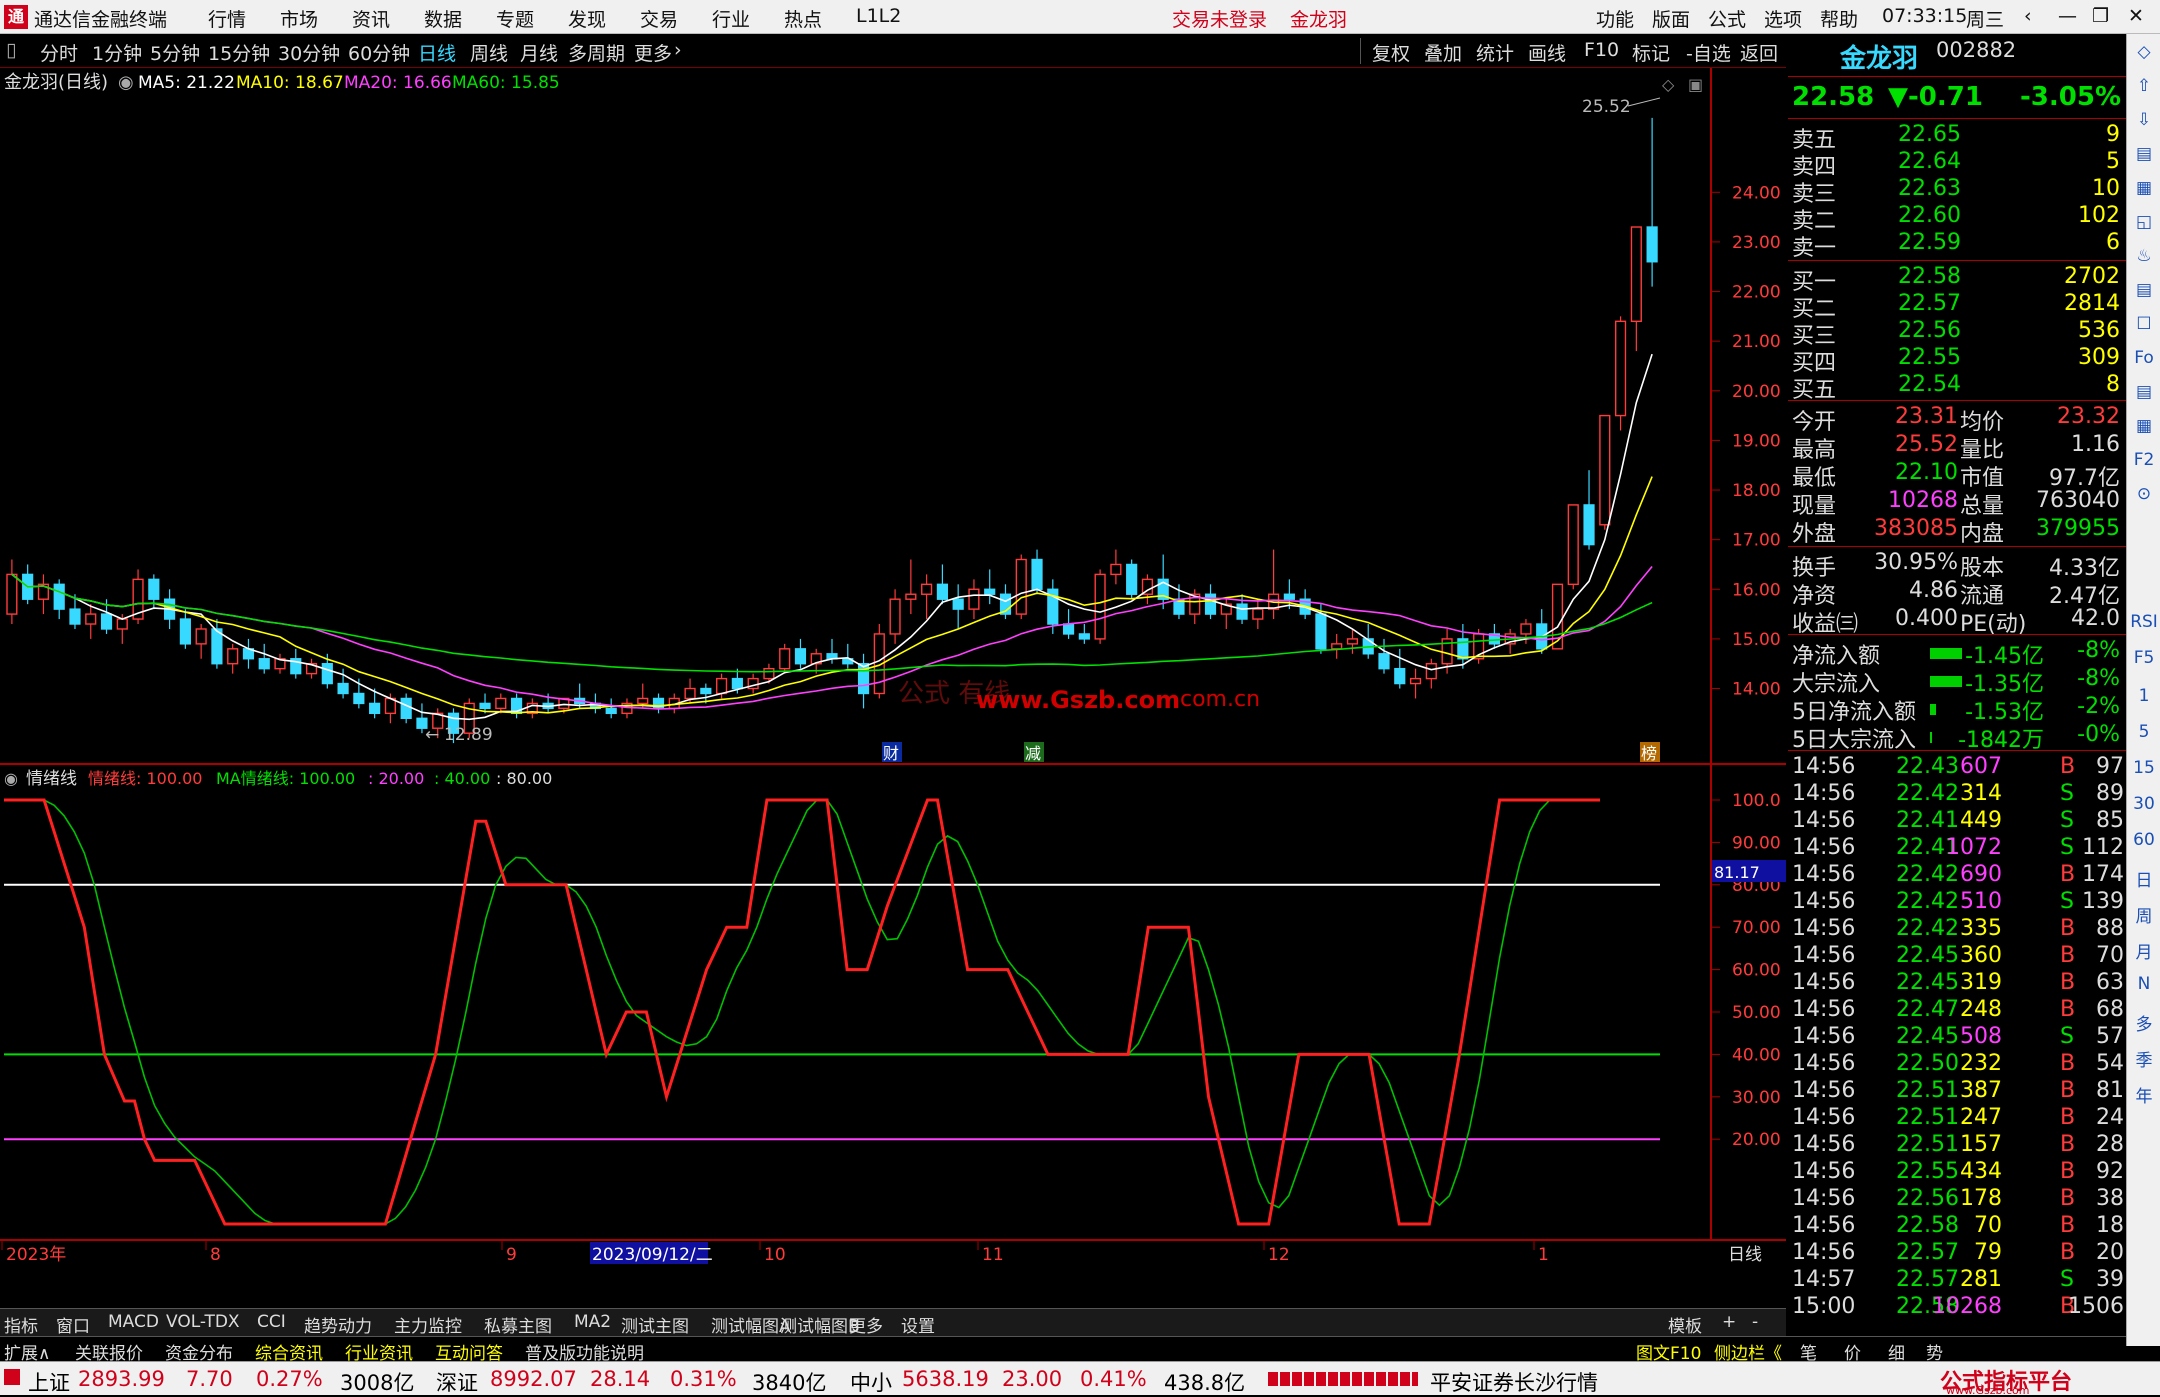 This screenshot has height=1397, width=2160. What do you see at coordinates (2143, 878) in the screenshot?
I see `side-period-icon-7: 日` at bounding box center [2143, 878].